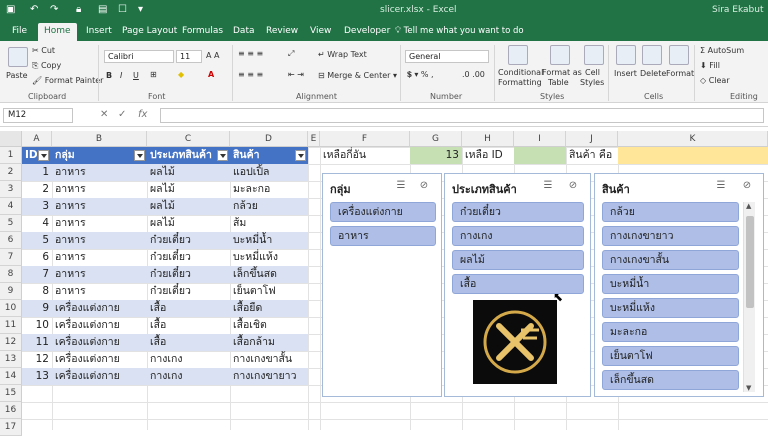  Describe the element at coordinates (99, 31) in the screenshot. I see `tab-insert: Insert` at that location.